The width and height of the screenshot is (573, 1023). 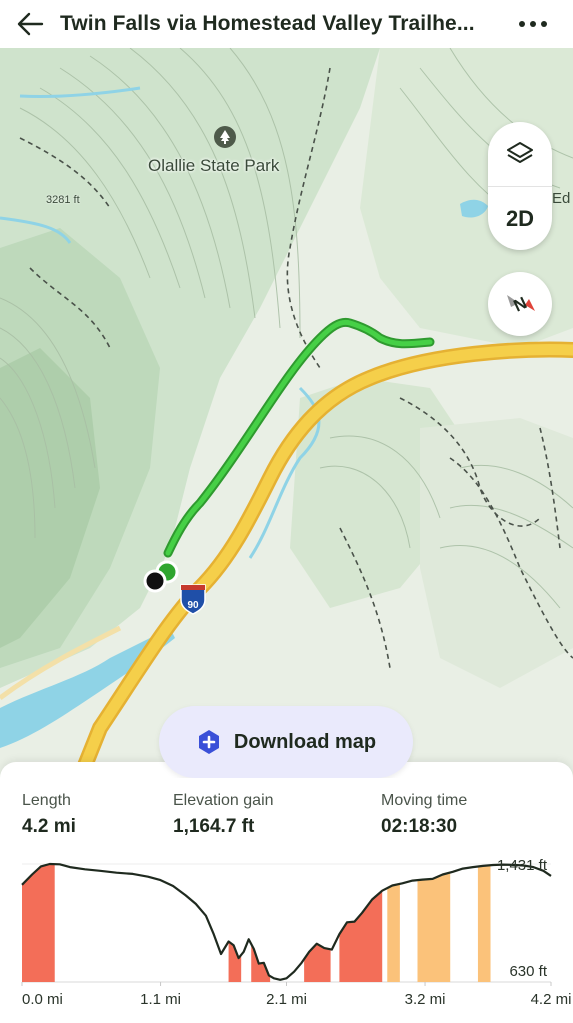 I want to click on stat-elevation-gain: Elevation gain 1,164.7 ft, so click(x=223, y=815).